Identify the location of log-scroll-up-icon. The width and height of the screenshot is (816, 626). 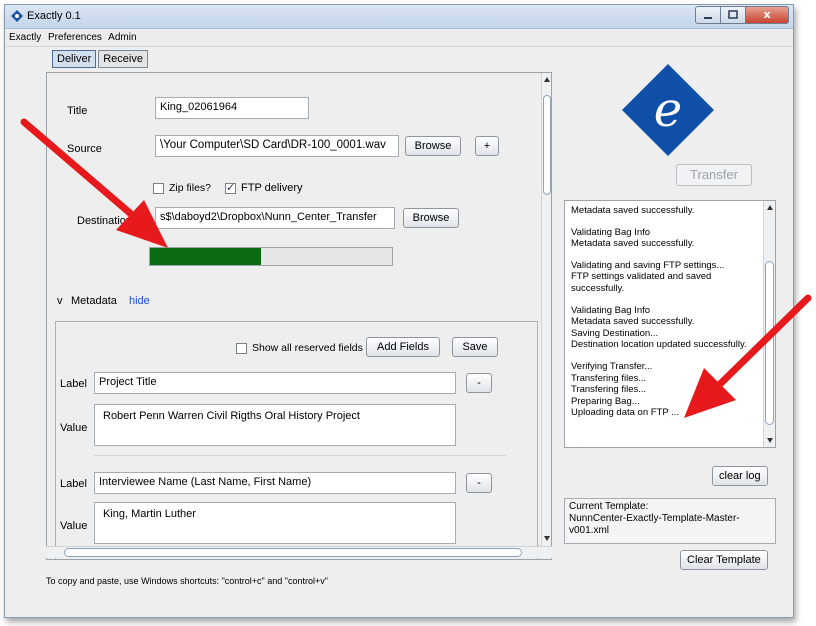
(770, 207).